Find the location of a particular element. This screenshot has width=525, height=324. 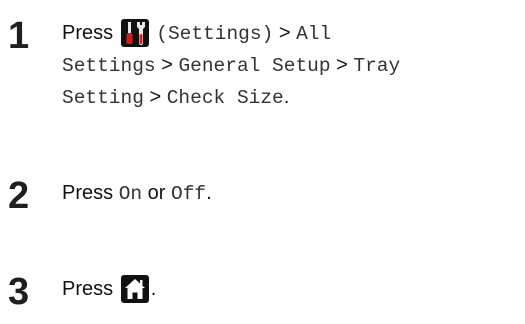

settings-label: (Settings) is located at coordinates (215, 34).